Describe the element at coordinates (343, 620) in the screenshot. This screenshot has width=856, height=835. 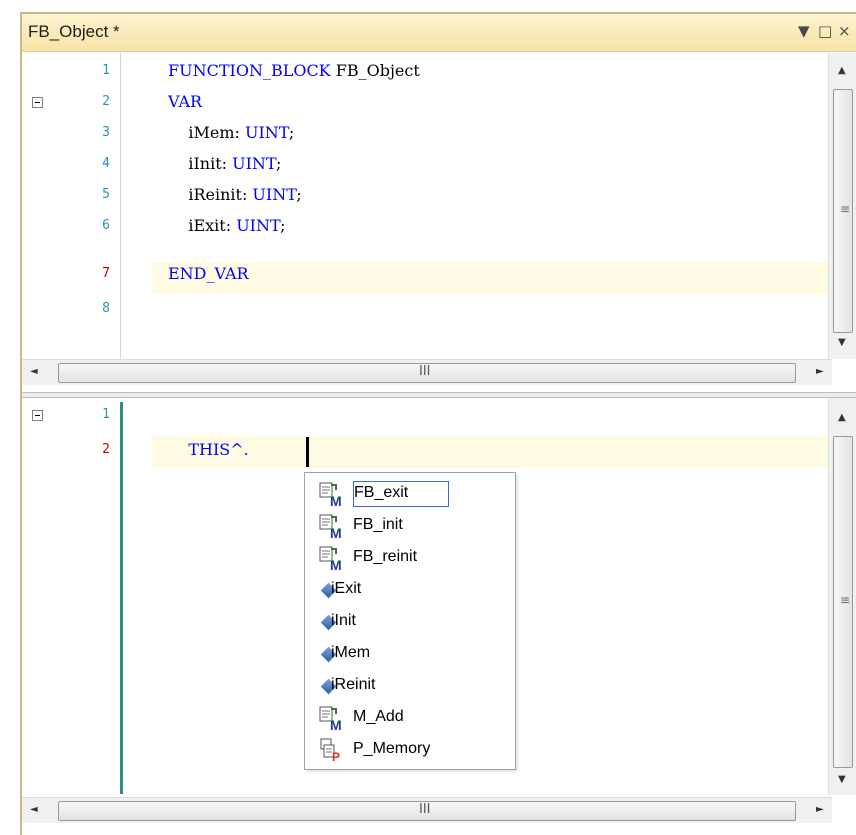
I see `autocomplete-item-label: iInit` at that location.